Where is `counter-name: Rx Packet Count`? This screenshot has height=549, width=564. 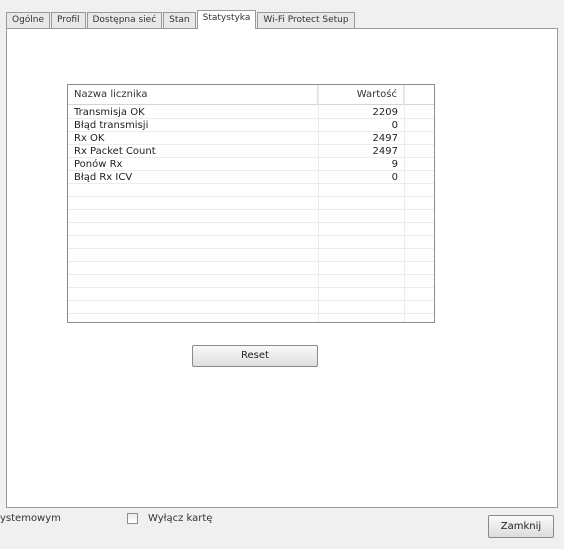
counter-name: Rx Packet Count is located at coordinates (115, 151).